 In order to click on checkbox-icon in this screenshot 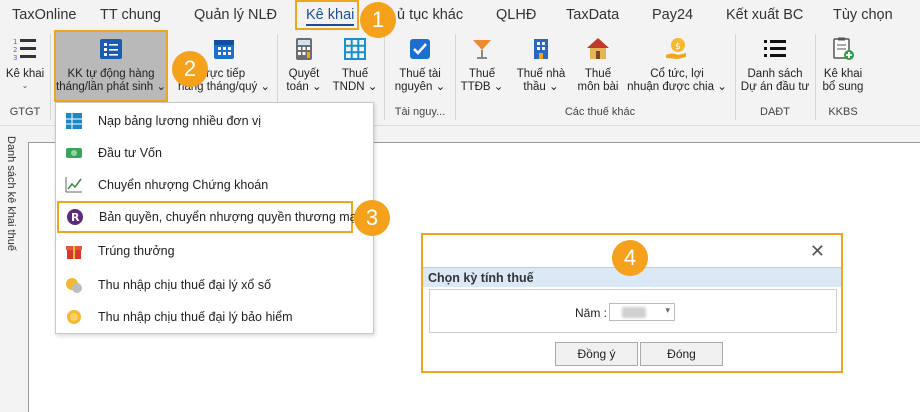, I will do `click(420, 49)`.